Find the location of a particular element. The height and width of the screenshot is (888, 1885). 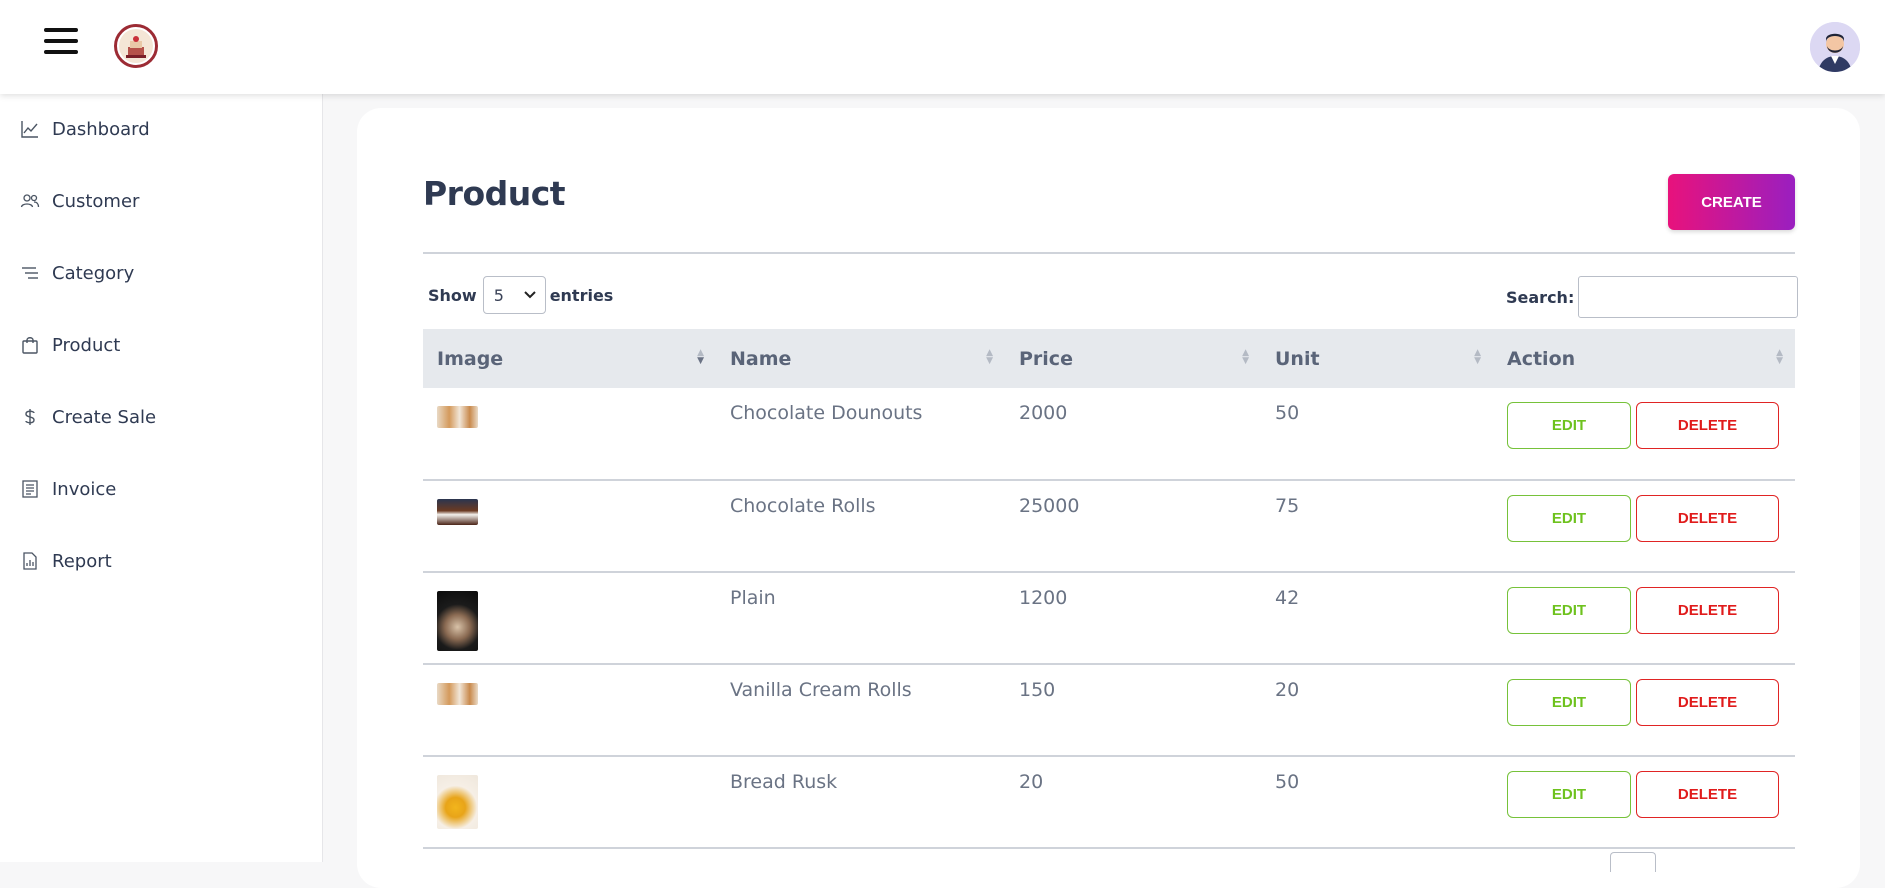

table-header-row: Image ▲ ▼ Name ▲ ▼ Price ▲ ▼ Unit ▲ ▼ Action ▲ ▼ is located at coordinates (1109, 358).